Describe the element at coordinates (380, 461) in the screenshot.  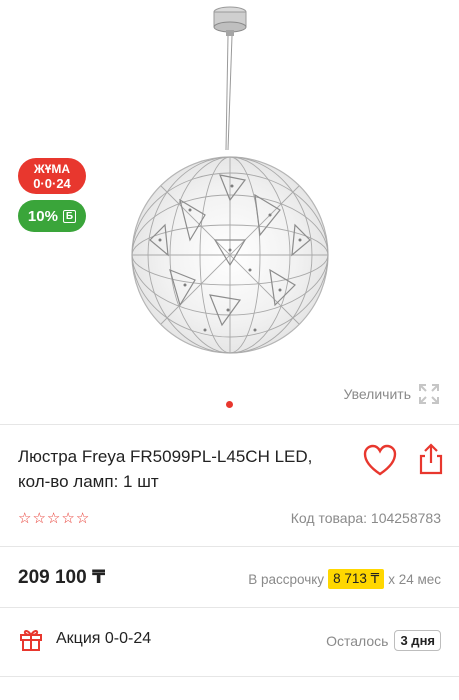
I see `favorite-heart-icon` at that location.